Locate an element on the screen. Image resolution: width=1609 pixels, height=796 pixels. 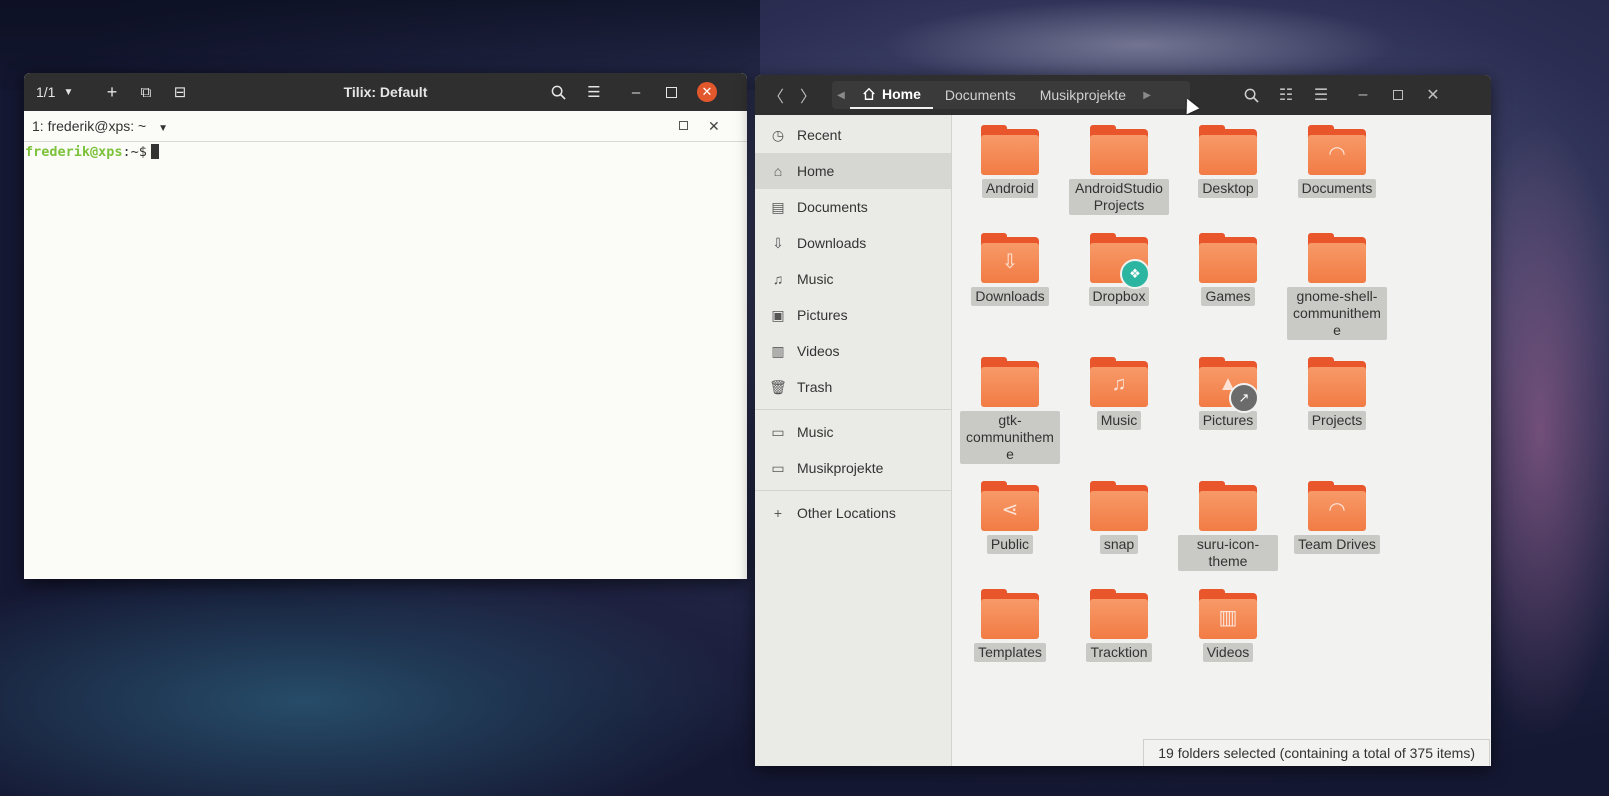
close-icon: ✕ is located at coordinates (1433, 95).